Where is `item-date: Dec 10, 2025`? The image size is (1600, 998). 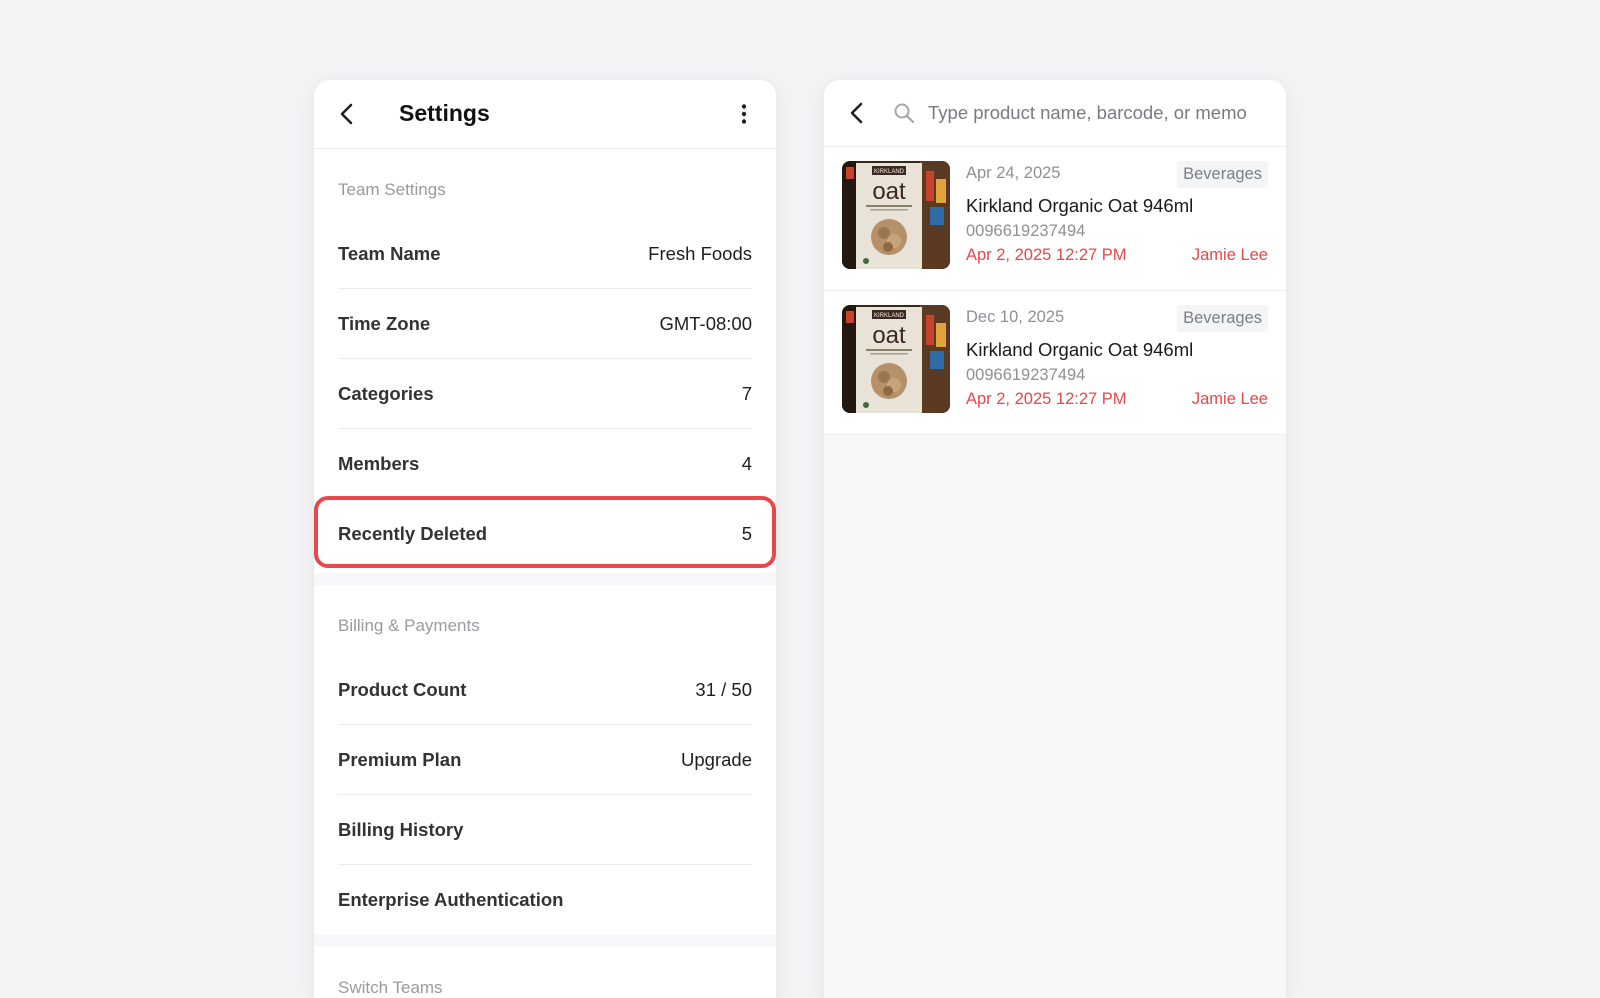
item-date: Dec 10, 2025 is located at coordinates (1015, 317).